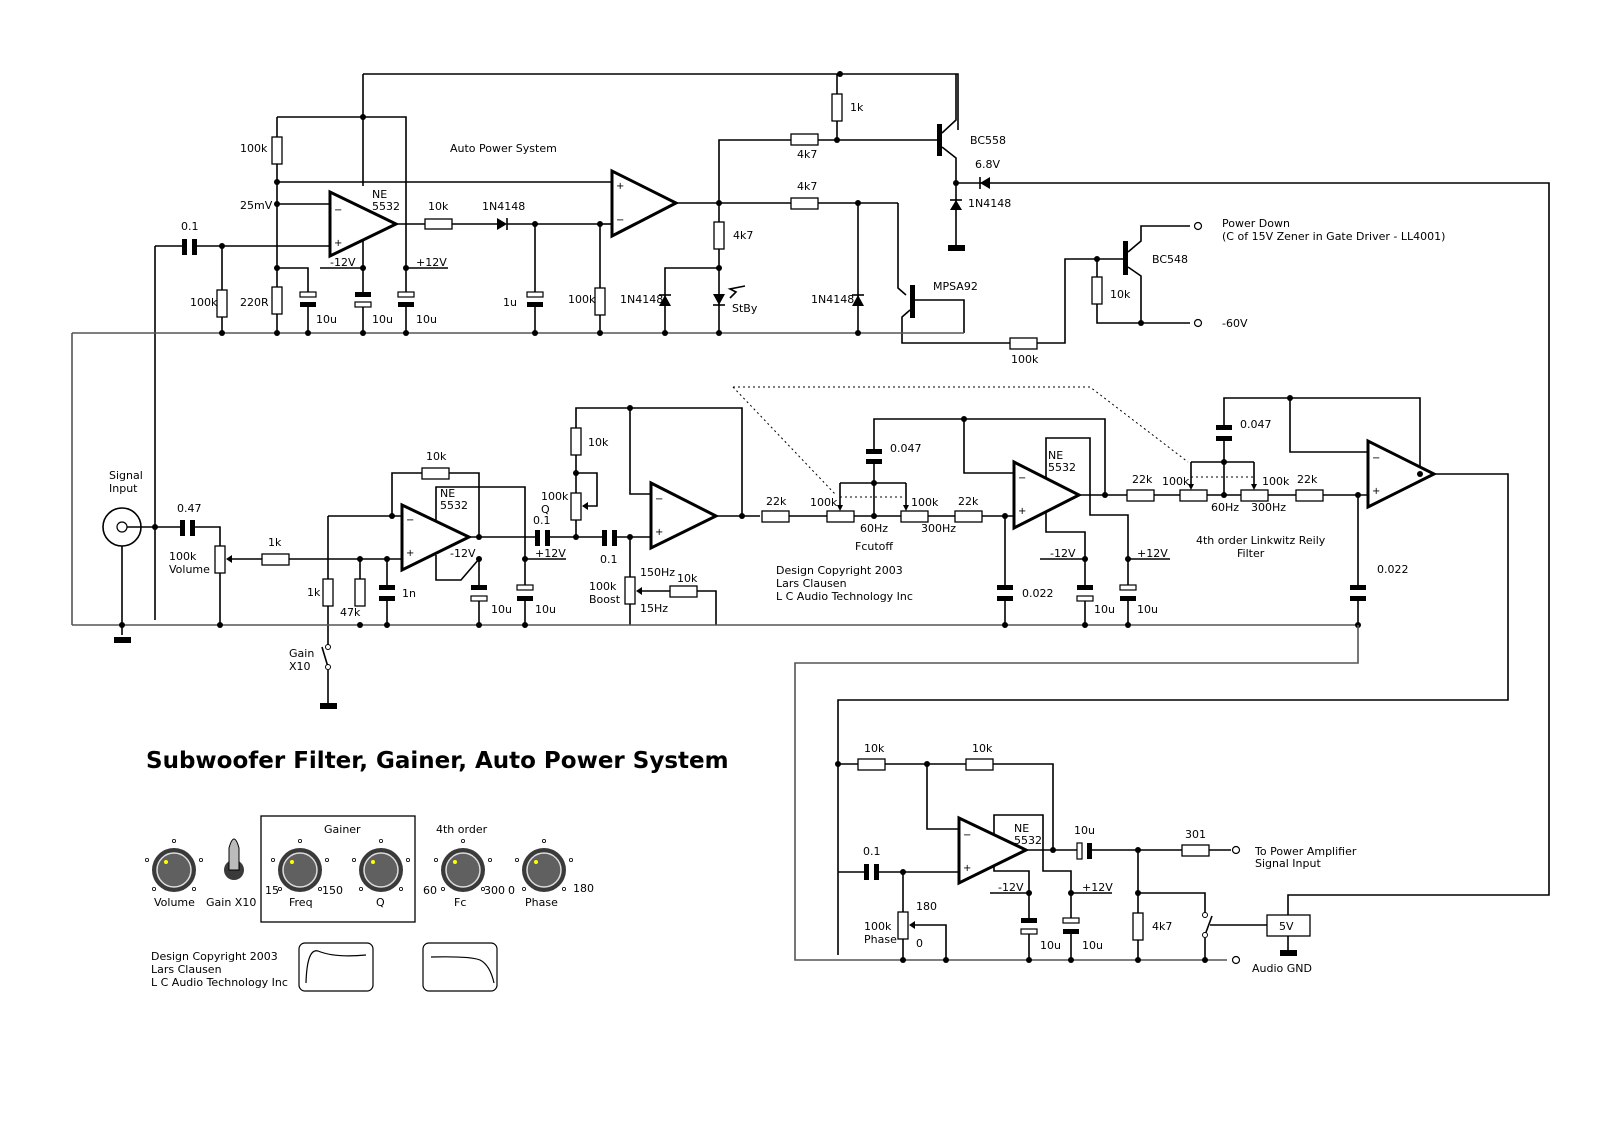  I want to click on label-180: 180, so click(926, 906).